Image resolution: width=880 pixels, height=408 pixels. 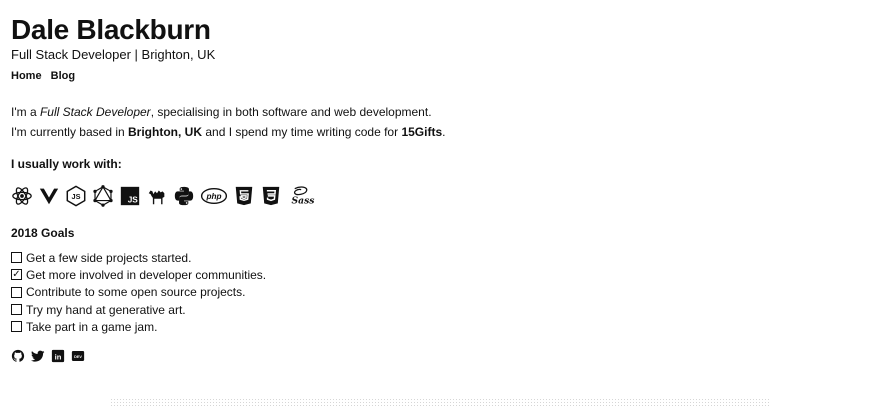 I want to click on css3-icon, so click(x=271, y=196).